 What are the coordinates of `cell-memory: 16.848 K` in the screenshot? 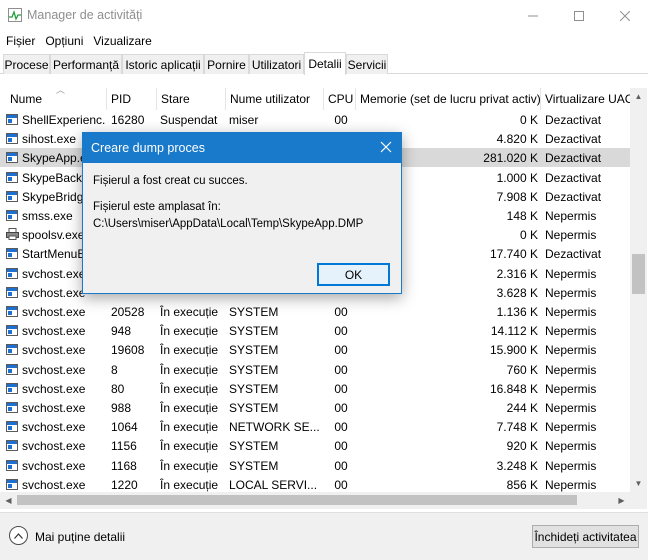 It's located at (513, 388).